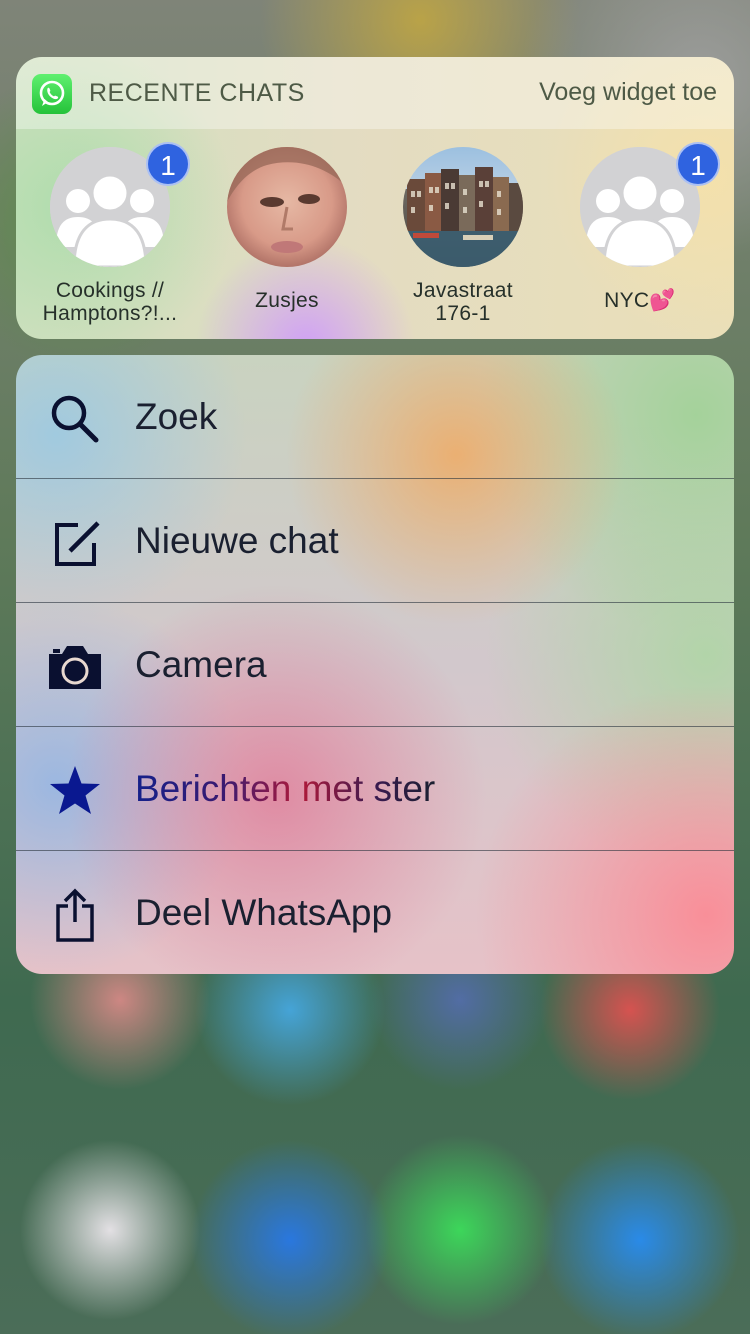 The image size is (750, 1334). I want to click on chat-name: NYC💕, so click(640, 300).